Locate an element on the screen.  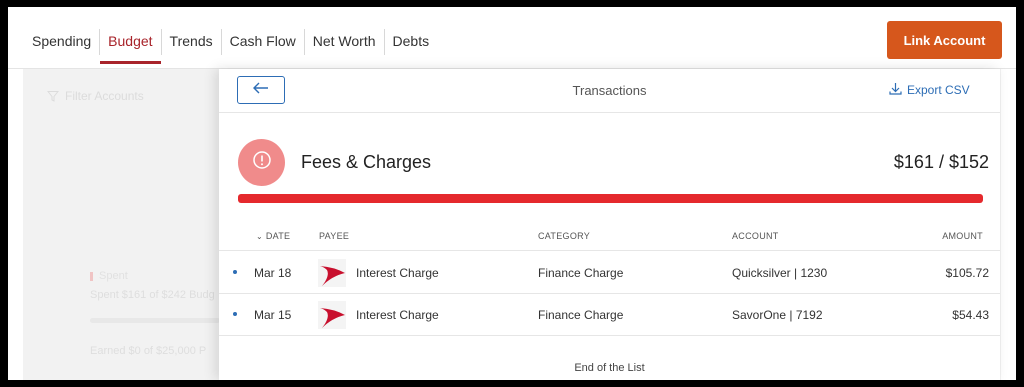
table-header: ⌄ DATE PAYEE CATEGORY ACCOUNT AMOUNT is located at coordinates (609, 236).